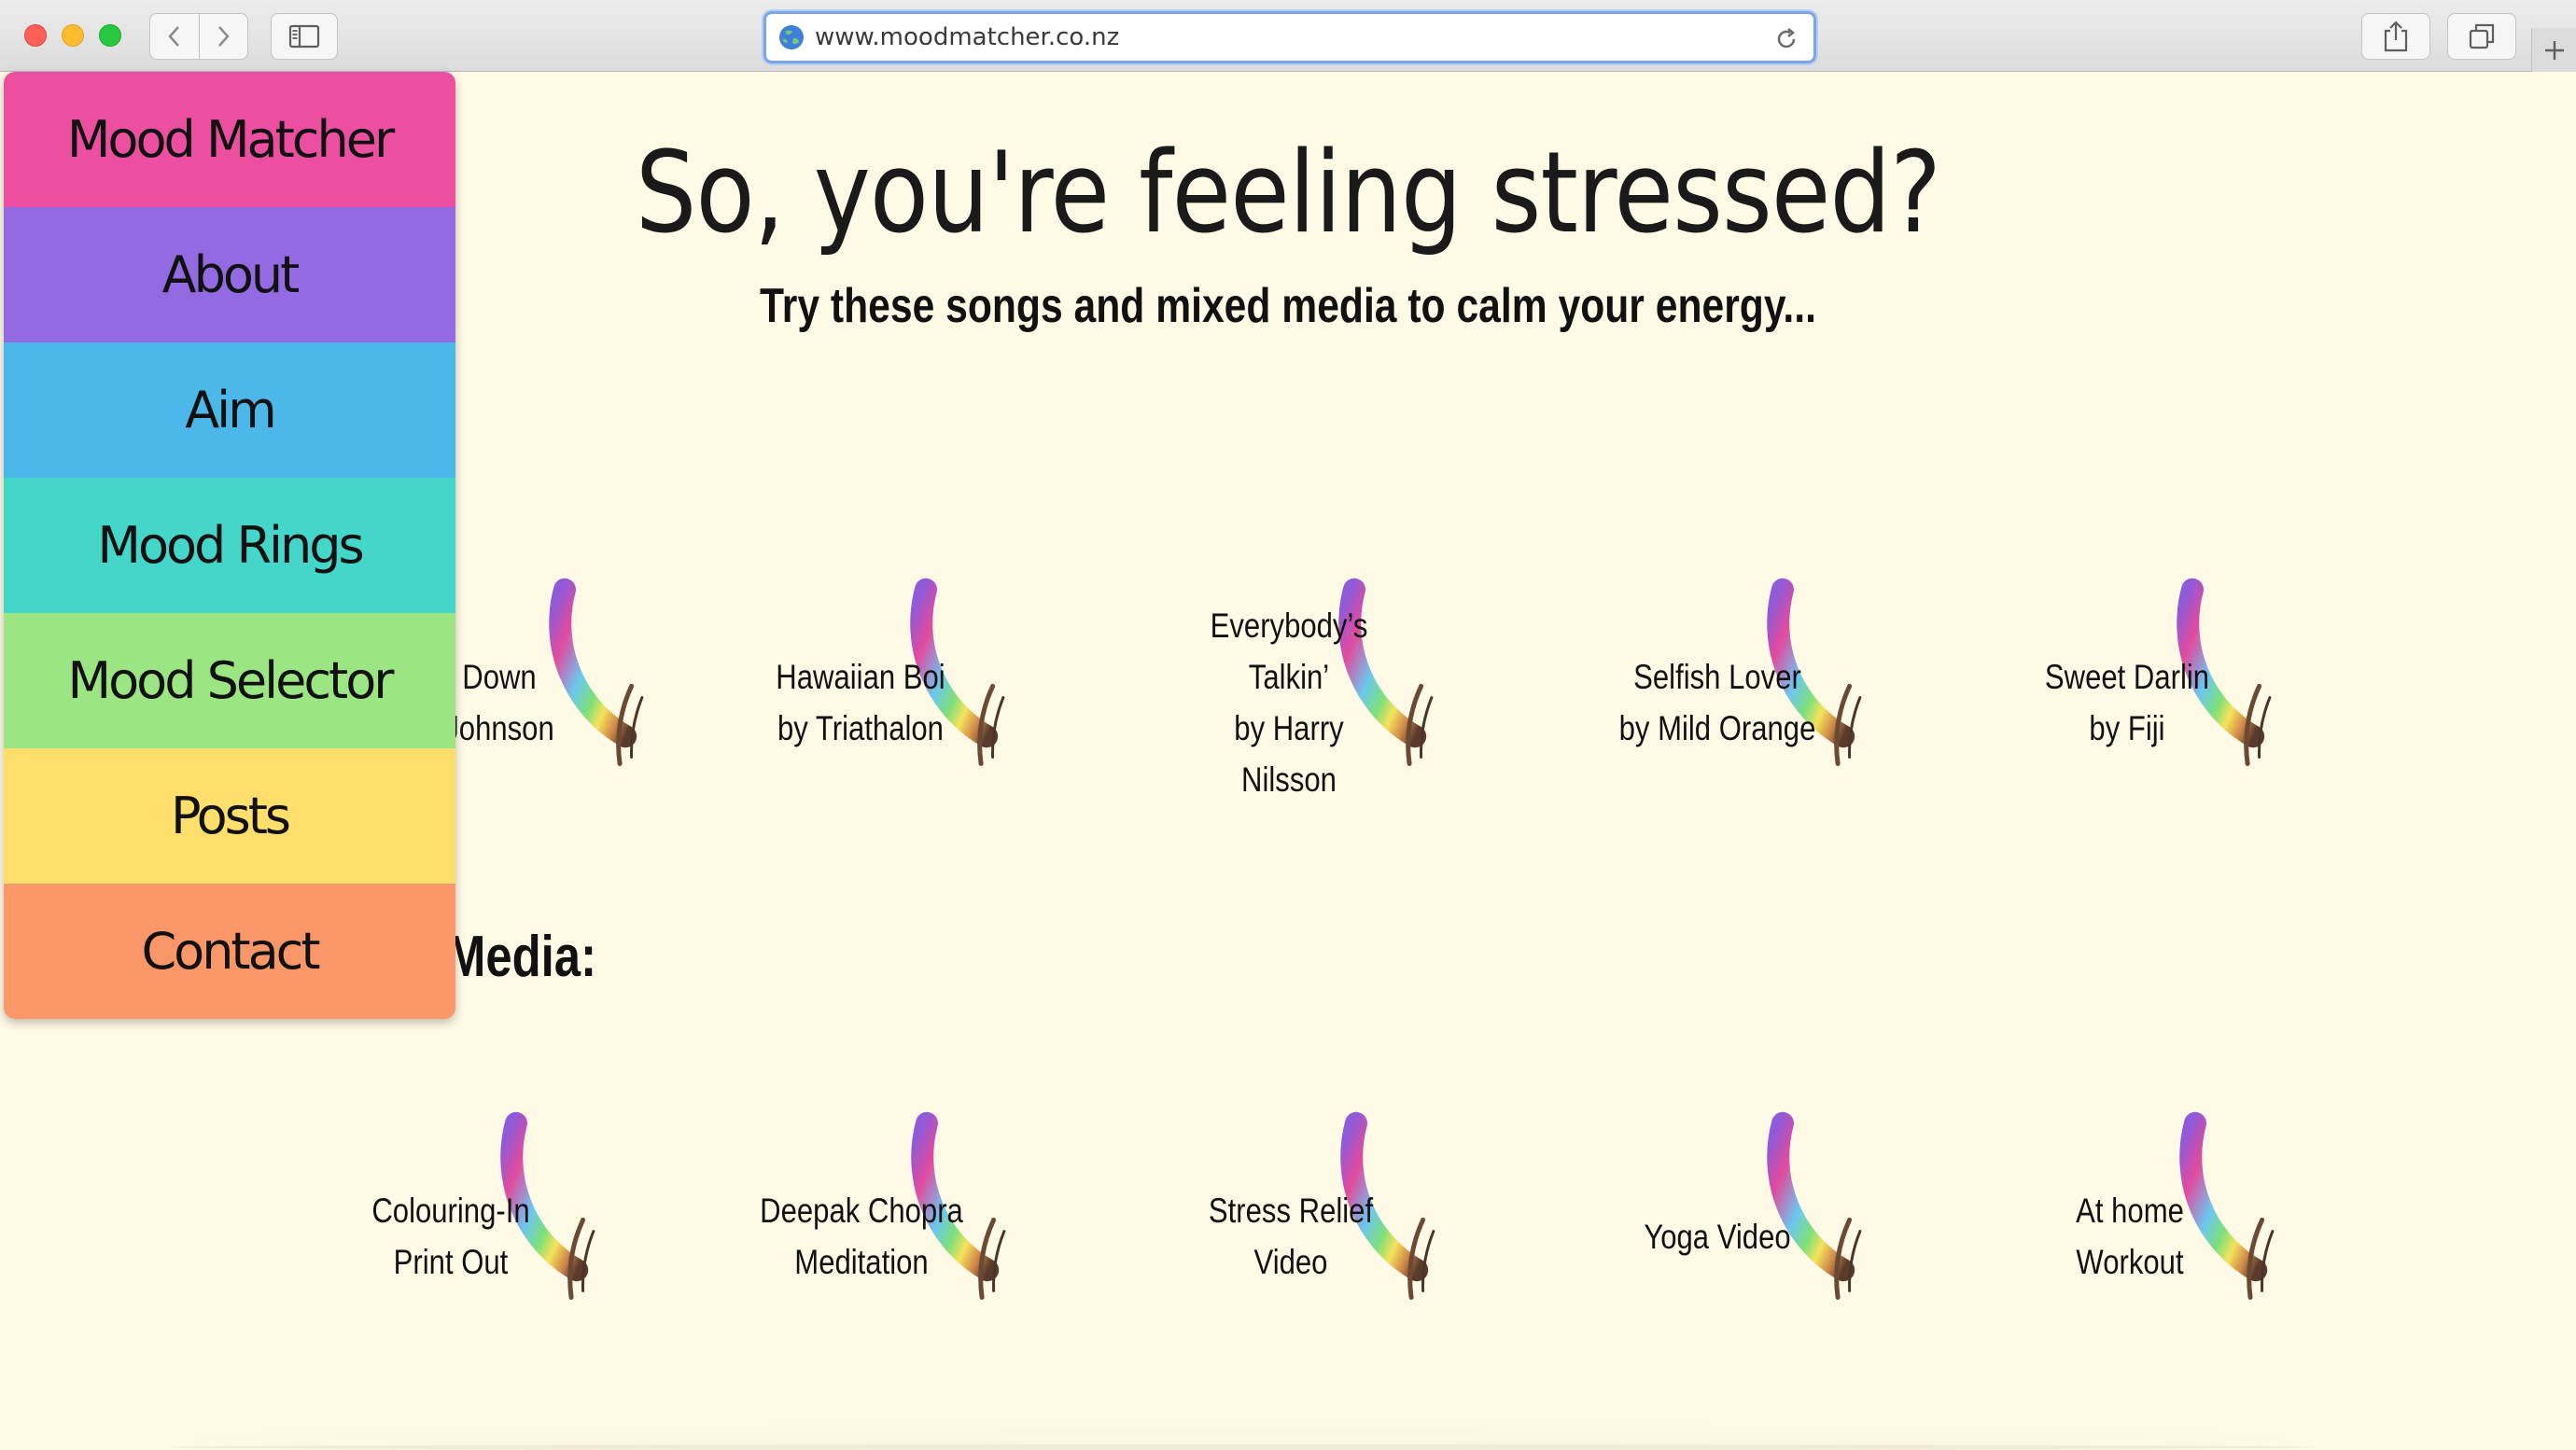 The height and width of the screenshot is (1450, 2576). I want to click on page-title: So, you're feeling stressed?, so click(1288, 193).